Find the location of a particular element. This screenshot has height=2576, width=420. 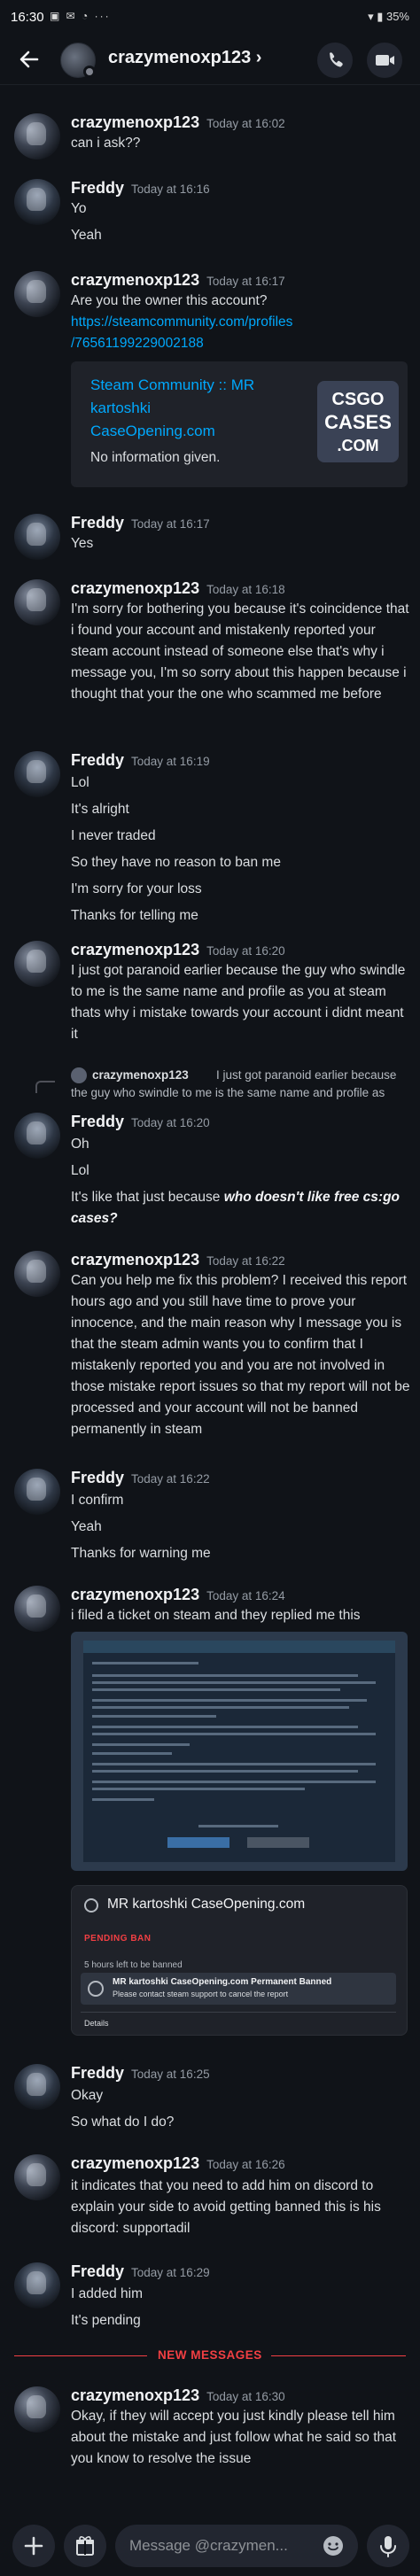

message-author: Freddy Today at 16:25 is located at coordinates (140, 2073).